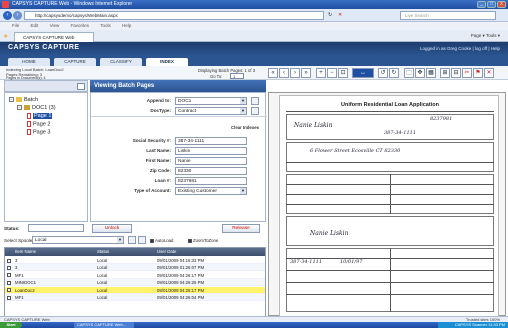  What do you see at coordinates (19, 275) in the screenshot?
I see `table-cell: MF1` at bounding box center [19, 275].